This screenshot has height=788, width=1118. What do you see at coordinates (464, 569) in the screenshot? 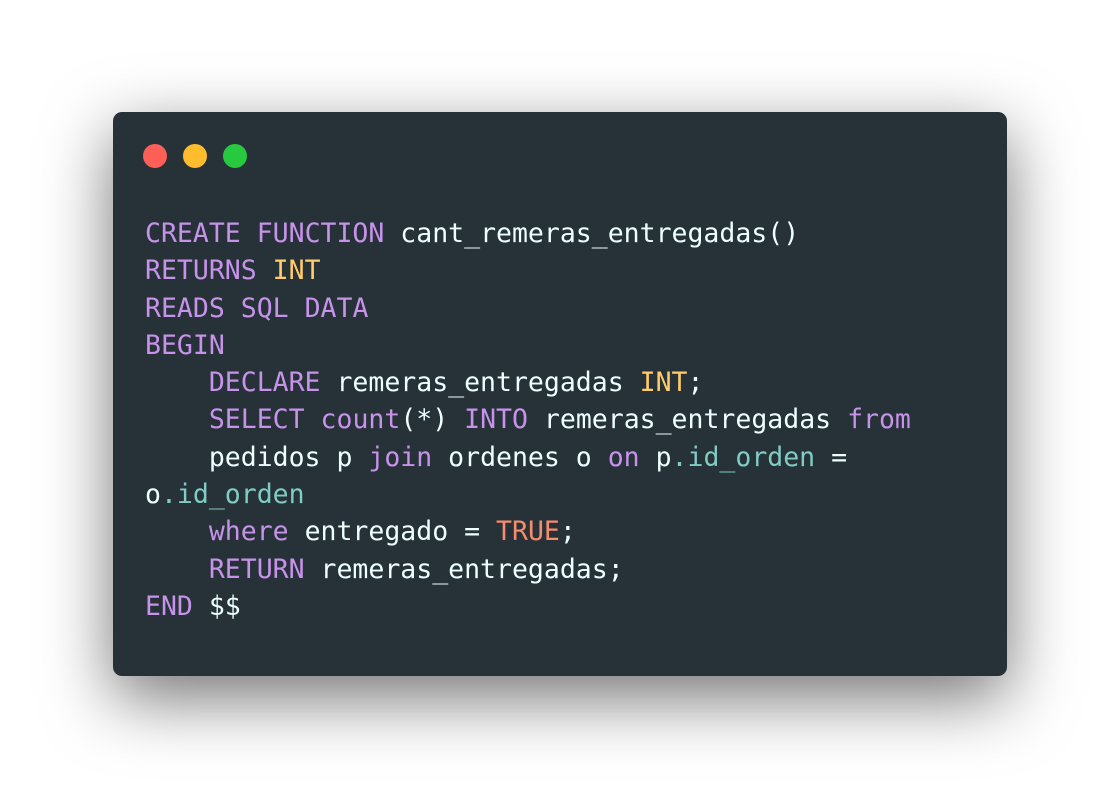
I see `code-token-text: remeras_entregadas;` at bounding box center [464, 569].